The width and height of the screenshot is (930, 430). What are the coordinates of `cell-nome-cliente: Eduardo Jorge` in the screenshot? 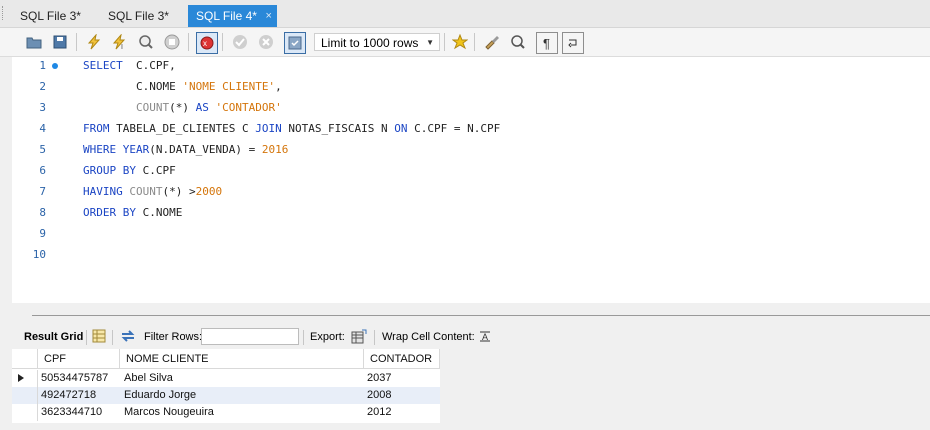 It's located at (160, 395).